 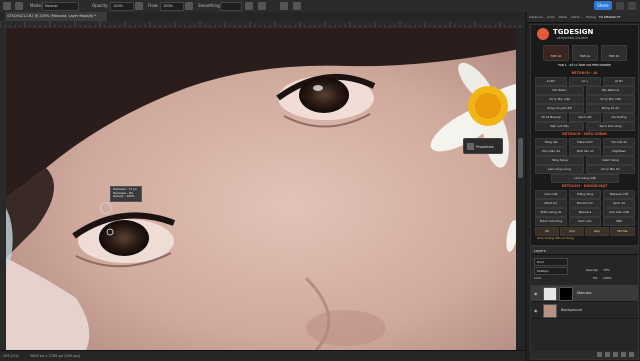 What do you see at coordinates (610, 126) in the screenshot?
I see `ai-button: Sạch ánh sáng` at bounding box center [610, 126].